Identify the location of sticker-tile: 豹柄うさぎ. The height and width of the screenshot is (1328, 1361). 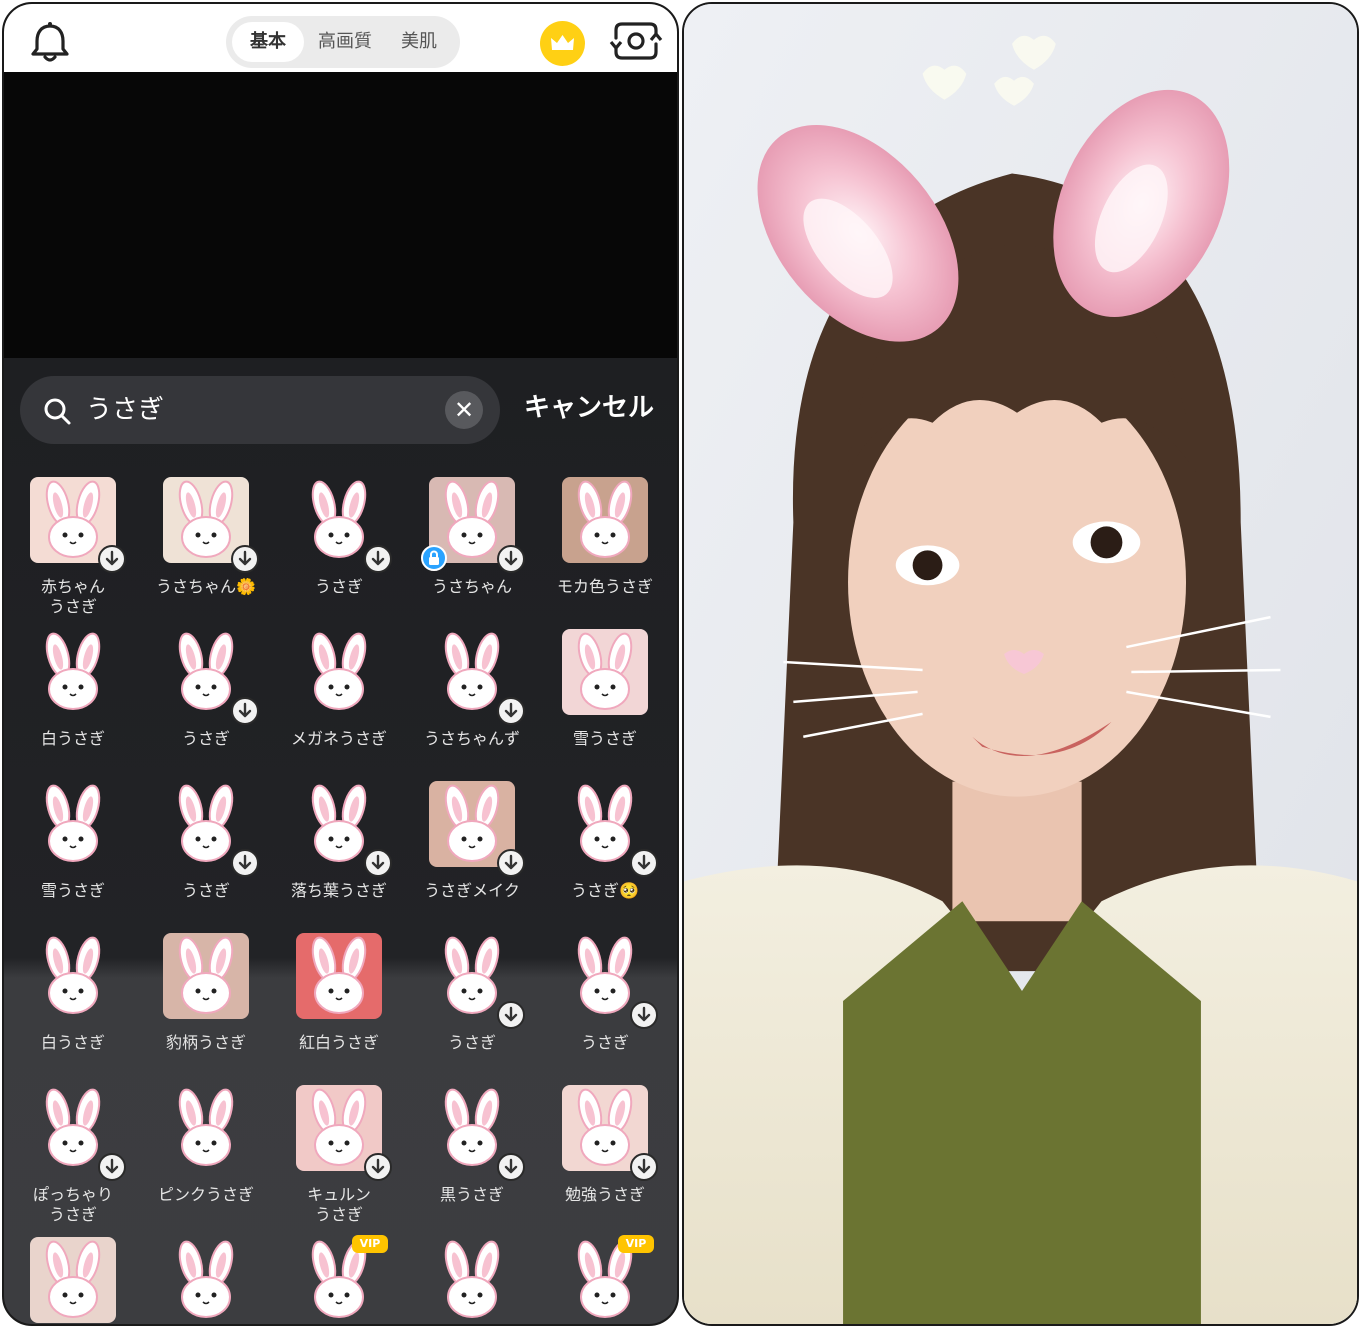
(206, 1004).